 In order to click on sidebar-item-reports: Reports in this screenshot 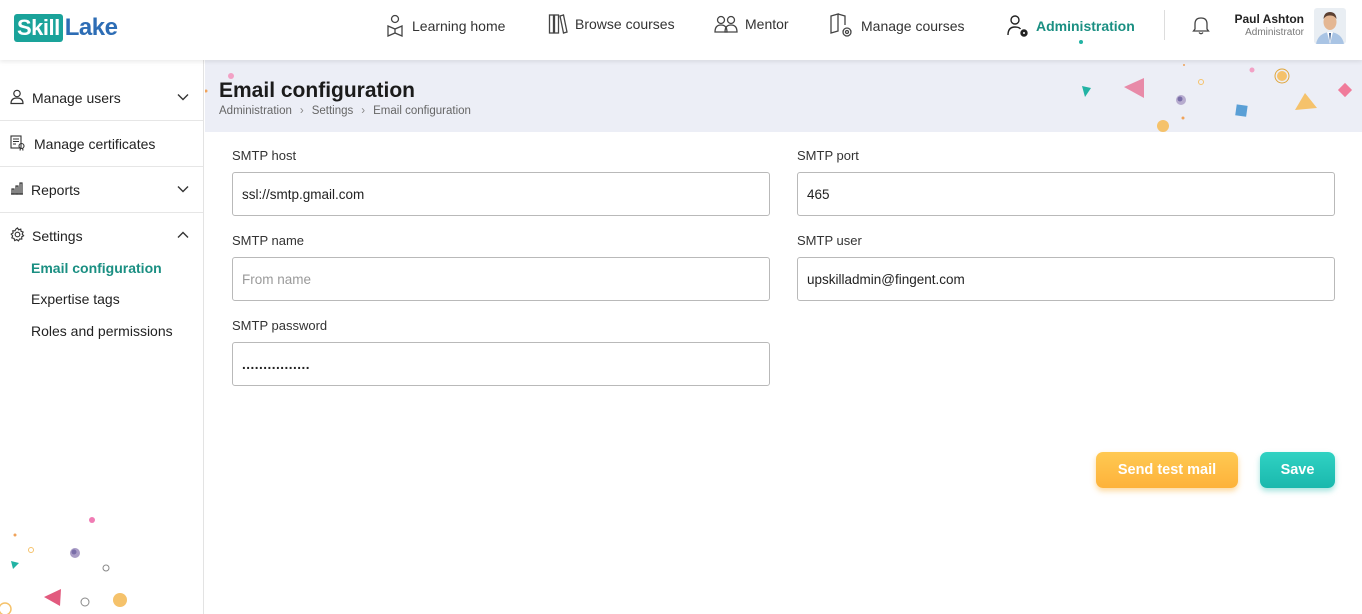, I will do `click(101, 190)`.